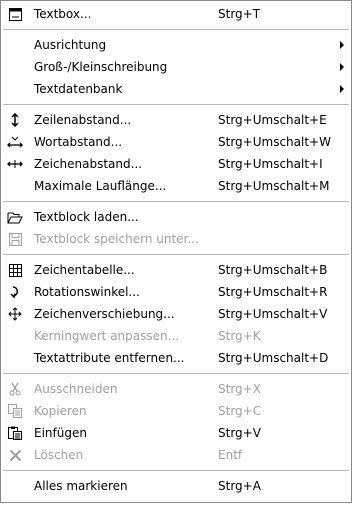 The height and width of the screenshot is (505, 354). What do you see at coordinates (239, 336) in the screenshot?
I see `menu-shortcut: Strg+K` at bounding box center [239, 336].